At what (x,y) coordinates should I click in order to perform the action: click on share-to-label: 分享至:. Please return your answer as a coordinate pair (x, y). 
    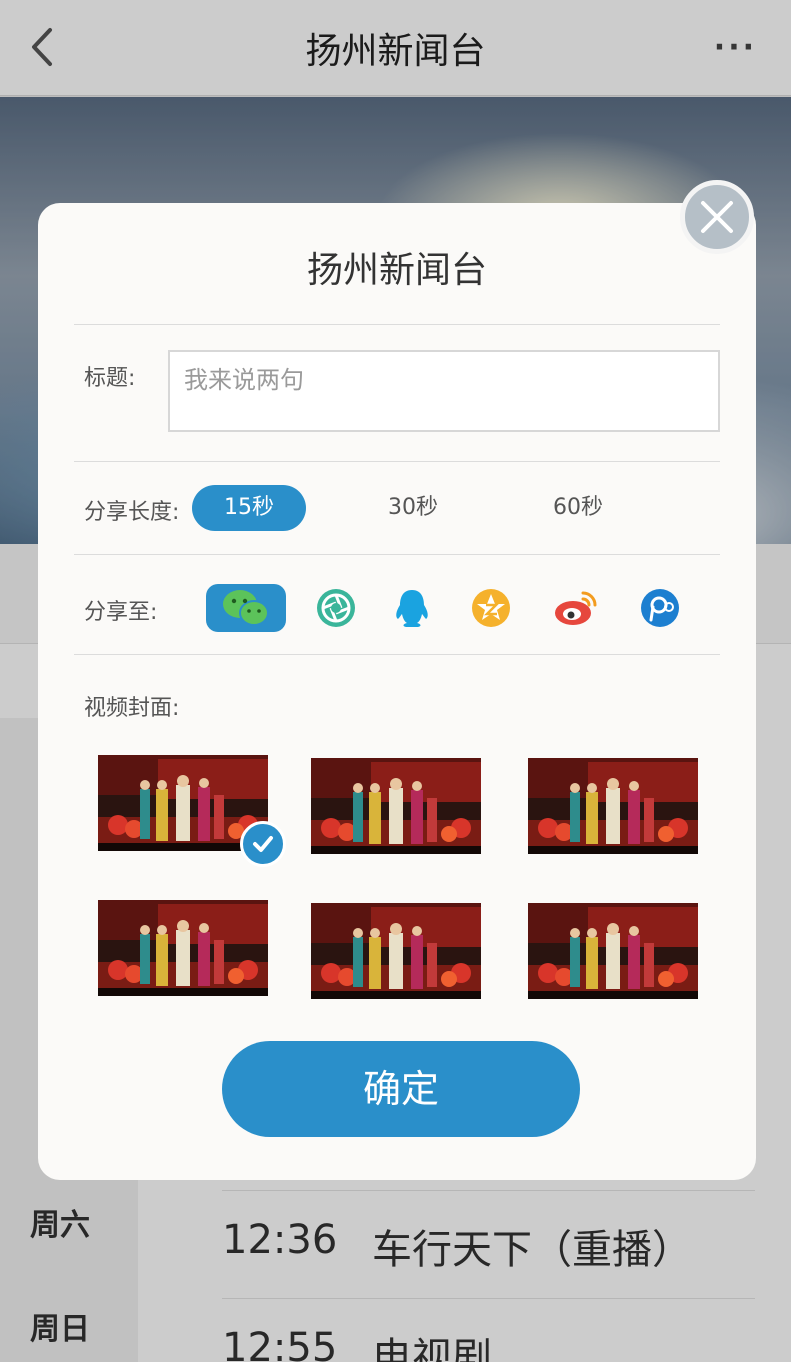
    Looking at the image, I should click on (121, 612).